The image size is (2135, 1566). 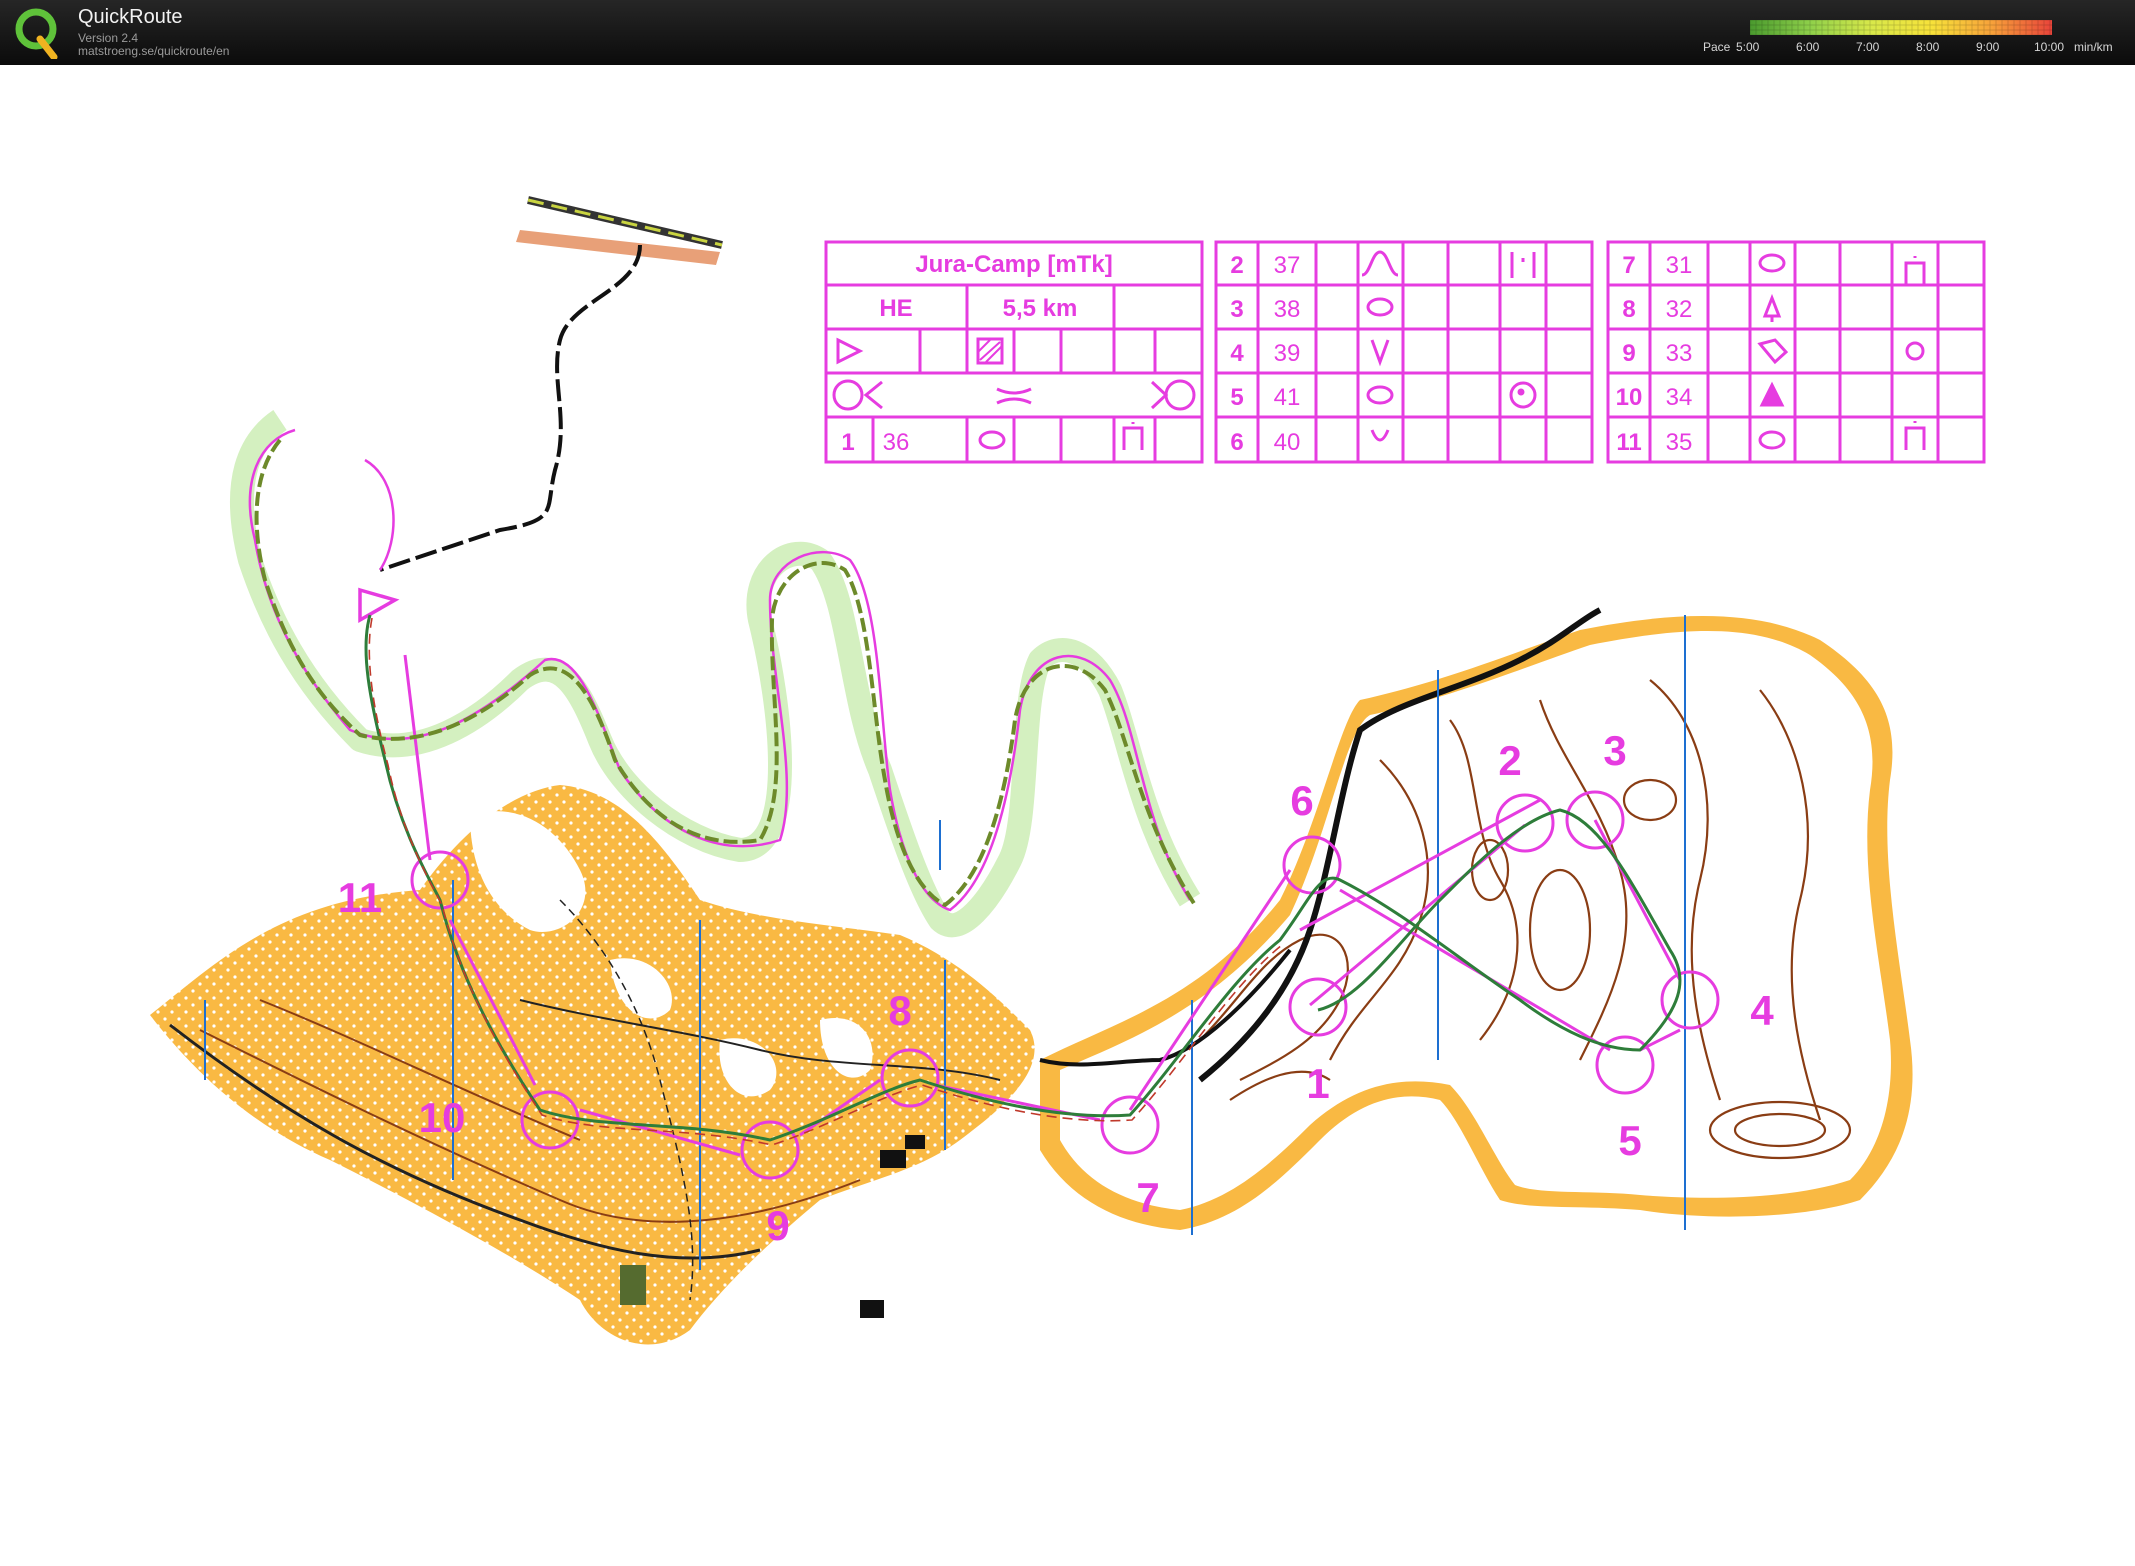 I want to click on ctrl-num-6: 6, so click(x=1236, y=442).